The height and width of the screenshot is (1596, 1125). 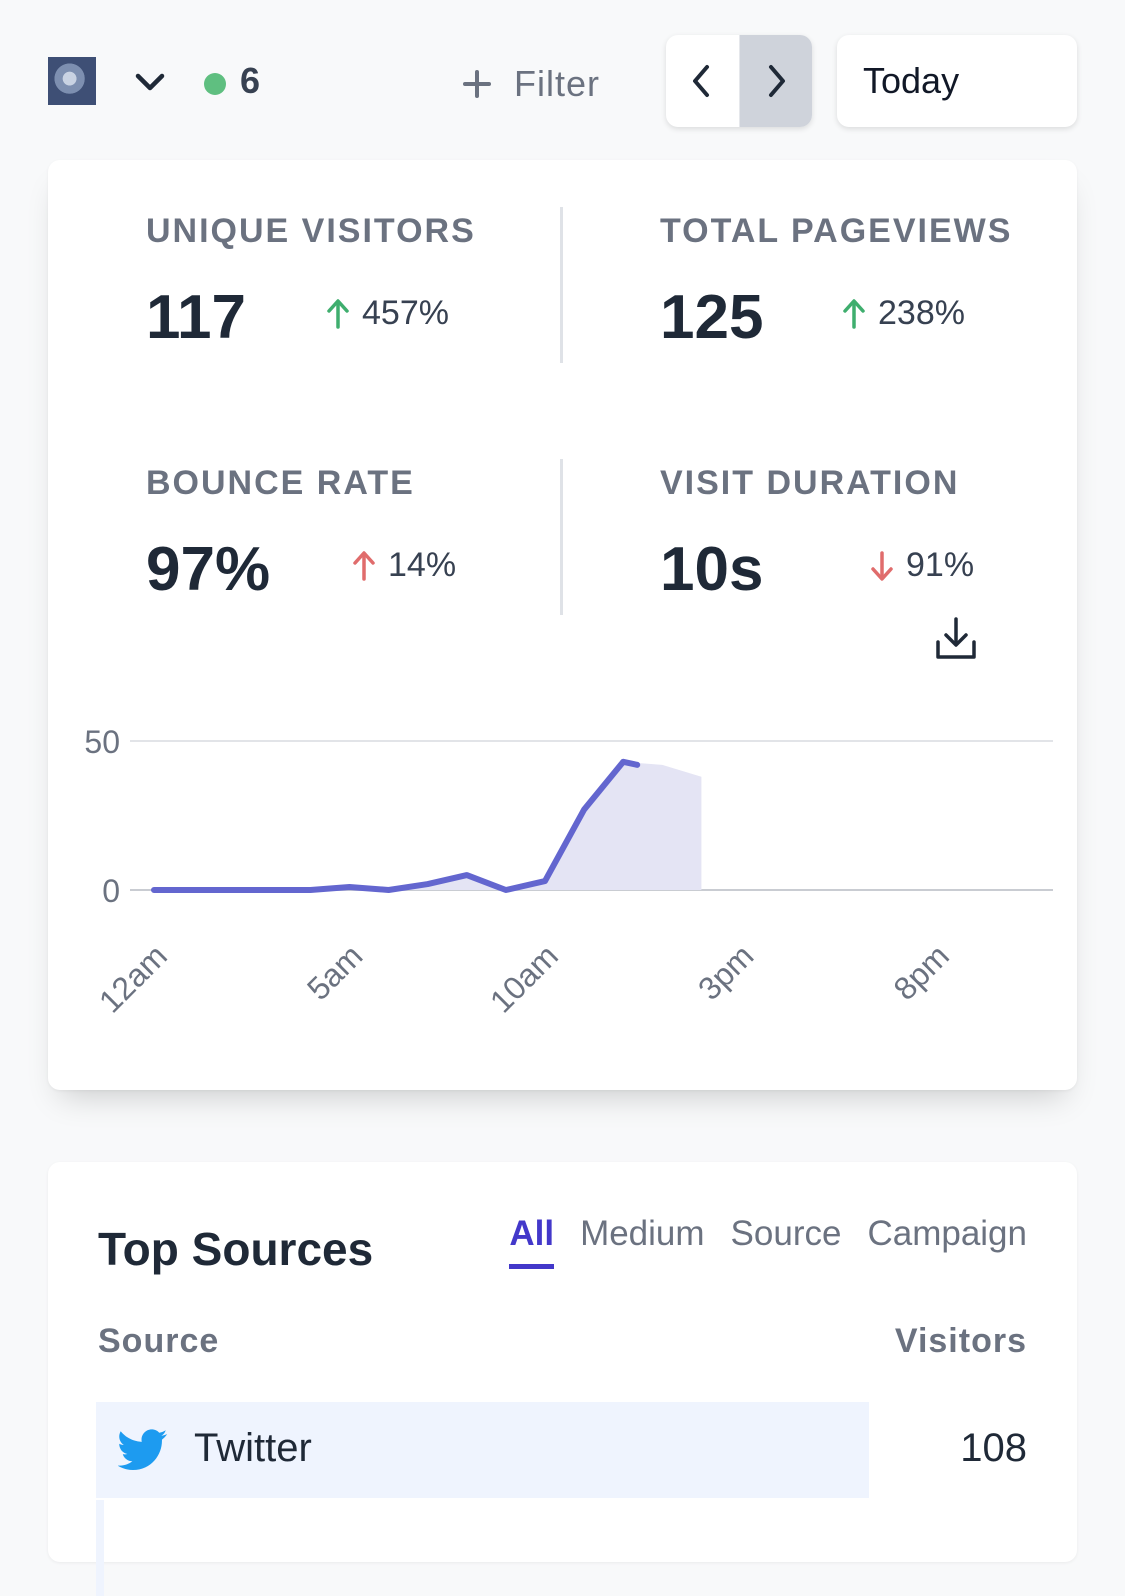 I want to click on stat-value: 117, so click(x=196, y=317).